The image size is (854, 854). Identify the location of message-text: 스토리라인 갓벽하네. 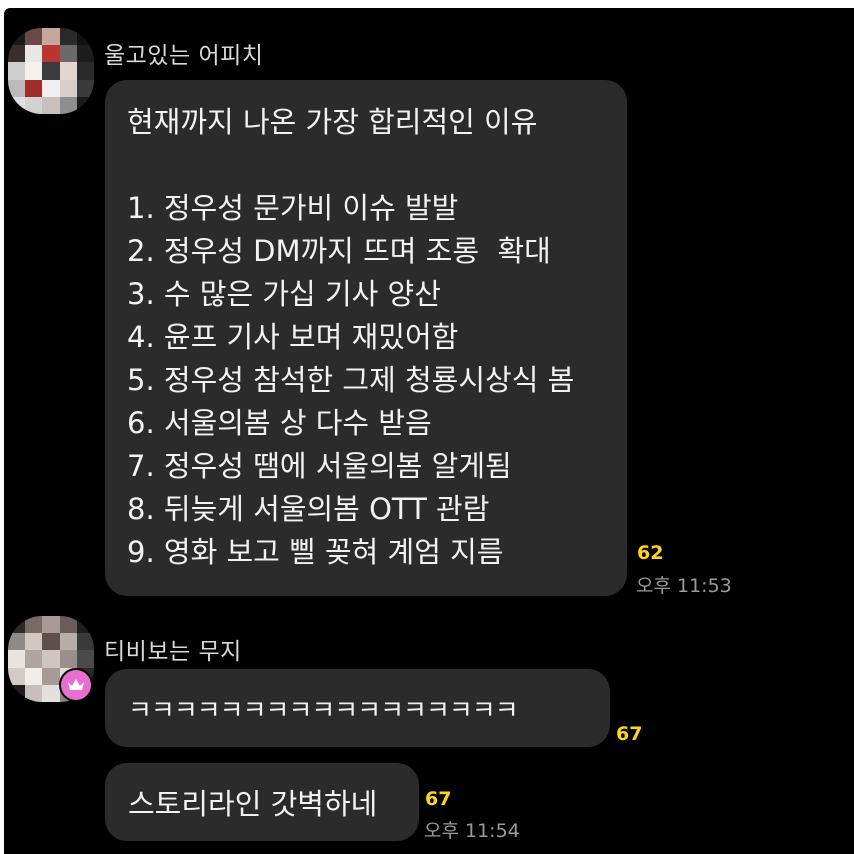
(253, 804).